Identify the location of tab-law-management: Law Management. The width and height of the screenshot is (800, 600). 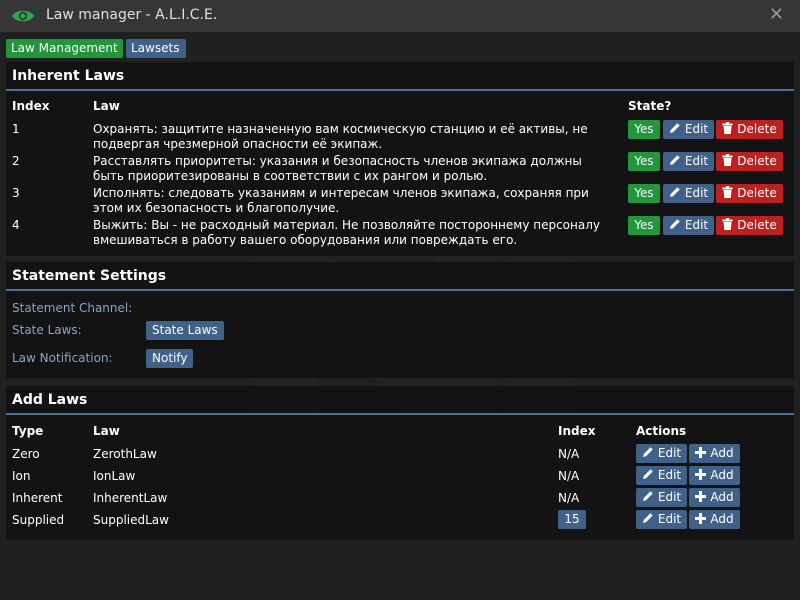
(64, 48).